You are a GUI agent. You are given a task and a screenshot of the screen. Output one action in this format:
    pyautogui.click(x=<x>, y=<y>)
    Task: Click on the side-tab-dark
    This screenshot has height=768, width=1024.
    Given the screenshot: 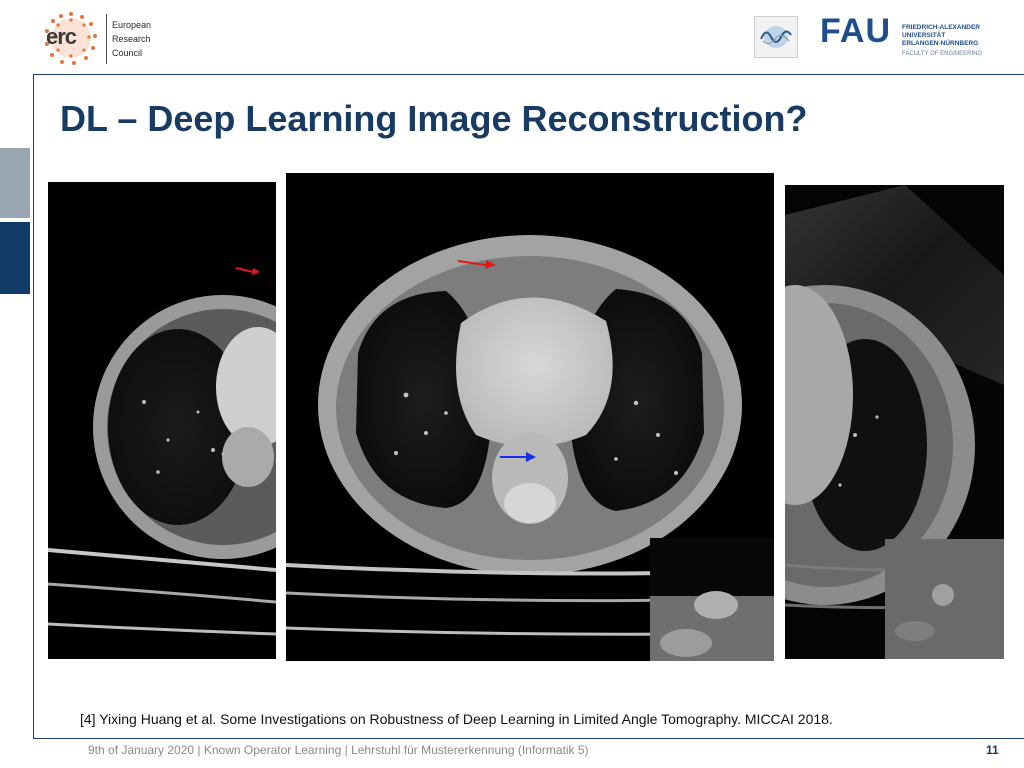 What is the action you would take?
    pyautogui.click(x=15, y=258)
    